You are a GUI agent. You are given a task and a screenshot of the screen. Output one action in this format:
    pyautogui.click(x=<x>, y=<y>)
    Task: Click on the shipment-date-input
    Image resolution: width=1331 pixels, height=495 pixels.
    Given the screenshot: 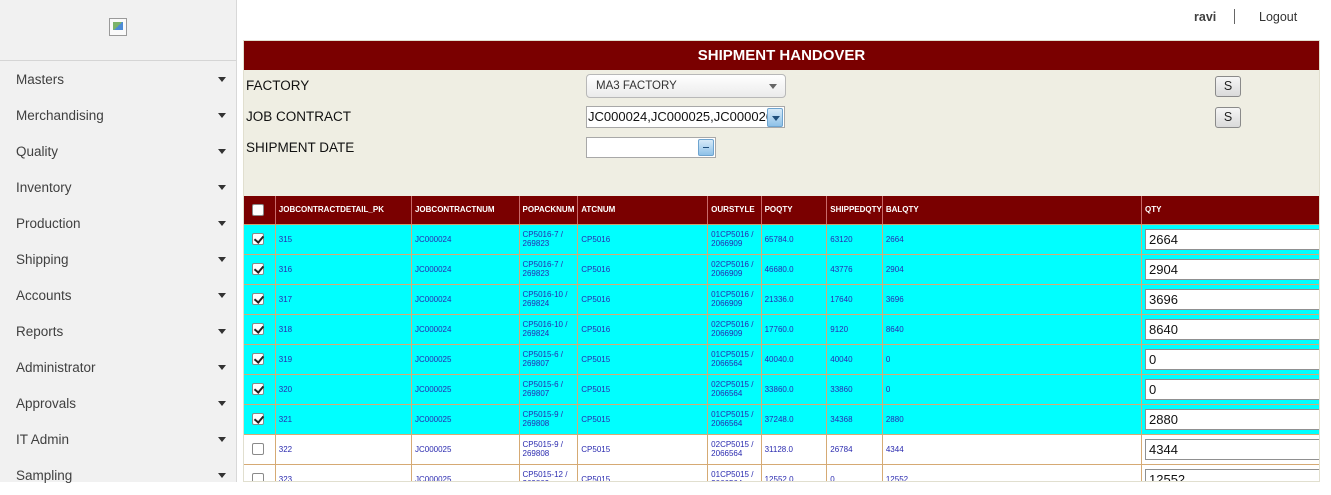 What is the action you would take?
    pyautogui.click(x=651, y=147)
    